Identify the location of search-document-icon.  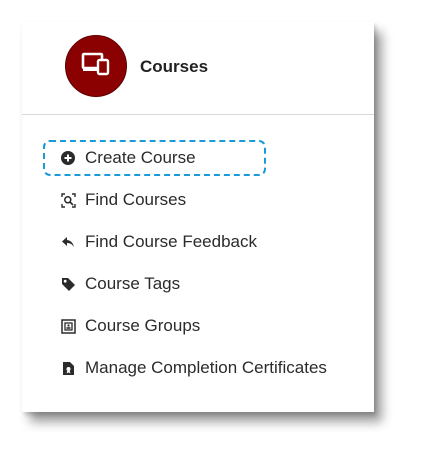
(68, 200).